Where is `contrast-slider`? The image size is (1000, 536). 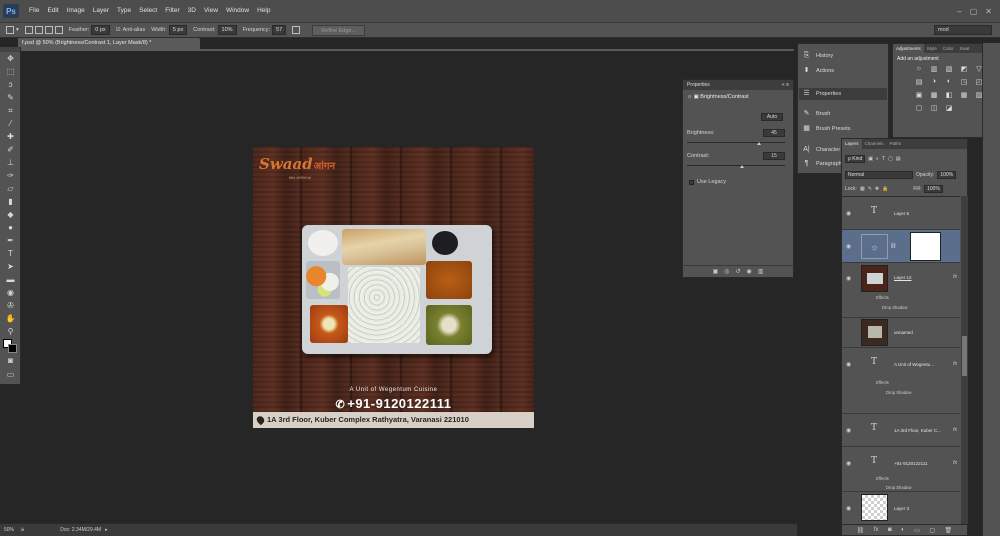
contrast-slider is located at coordinates (736, 165).